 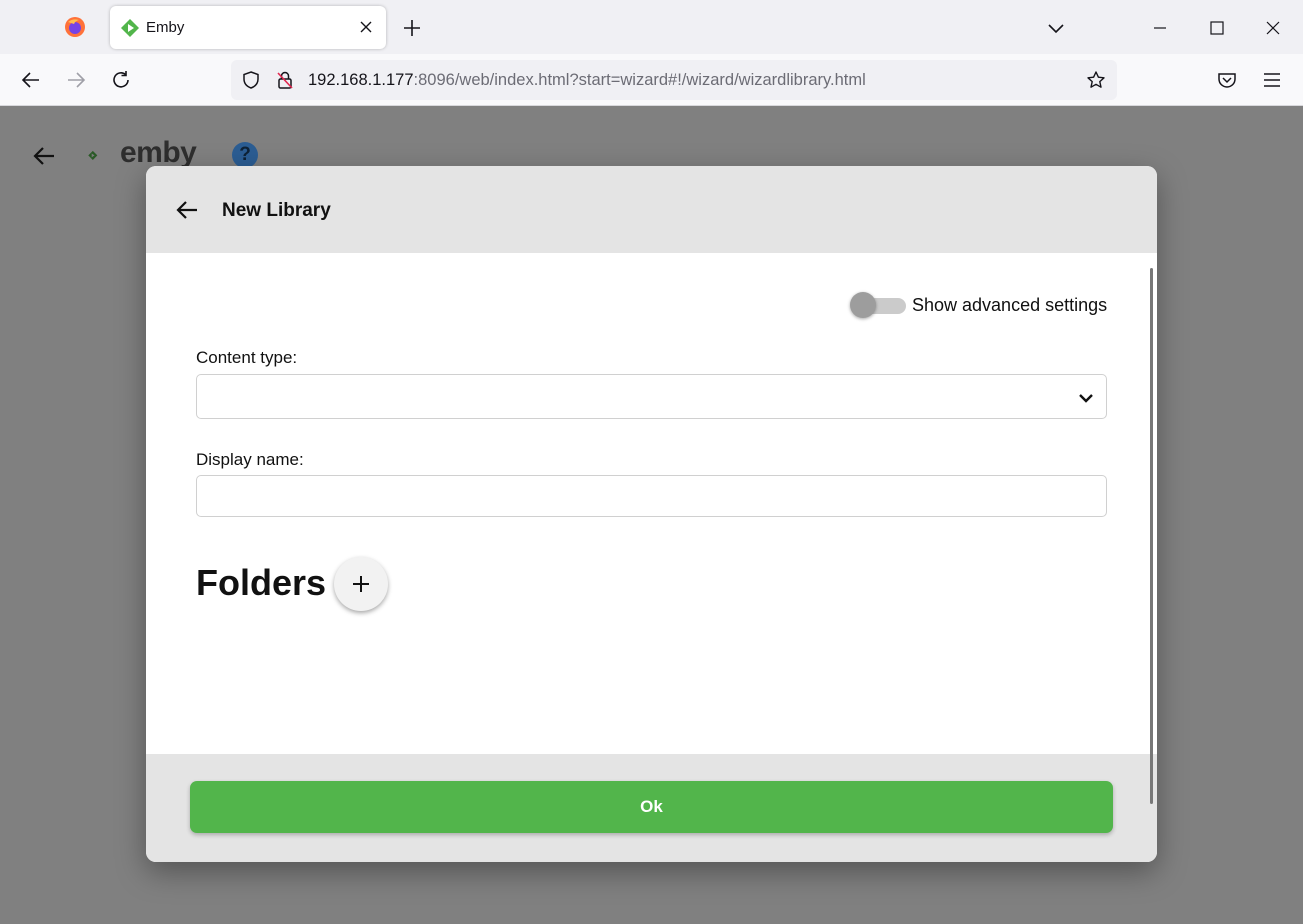 I want to click on chevron-down-icon, so click(x=1086, y=398).